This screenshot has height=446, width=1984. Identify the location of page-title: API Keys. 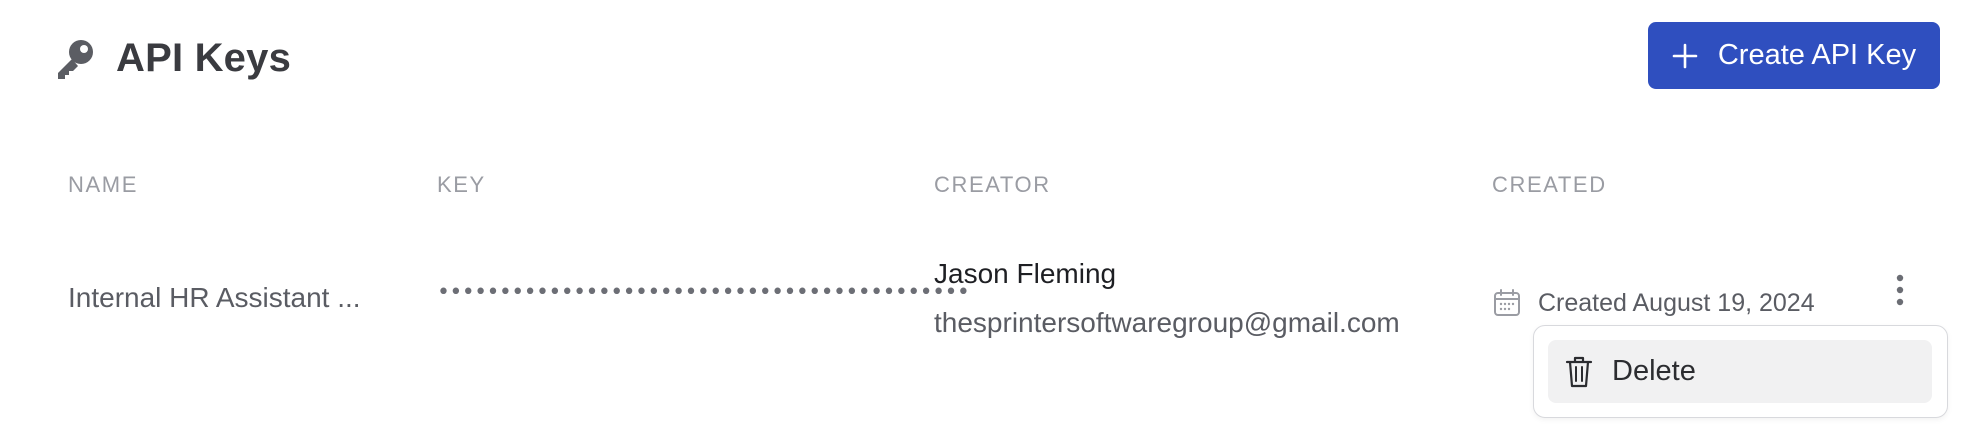
(204, 57).